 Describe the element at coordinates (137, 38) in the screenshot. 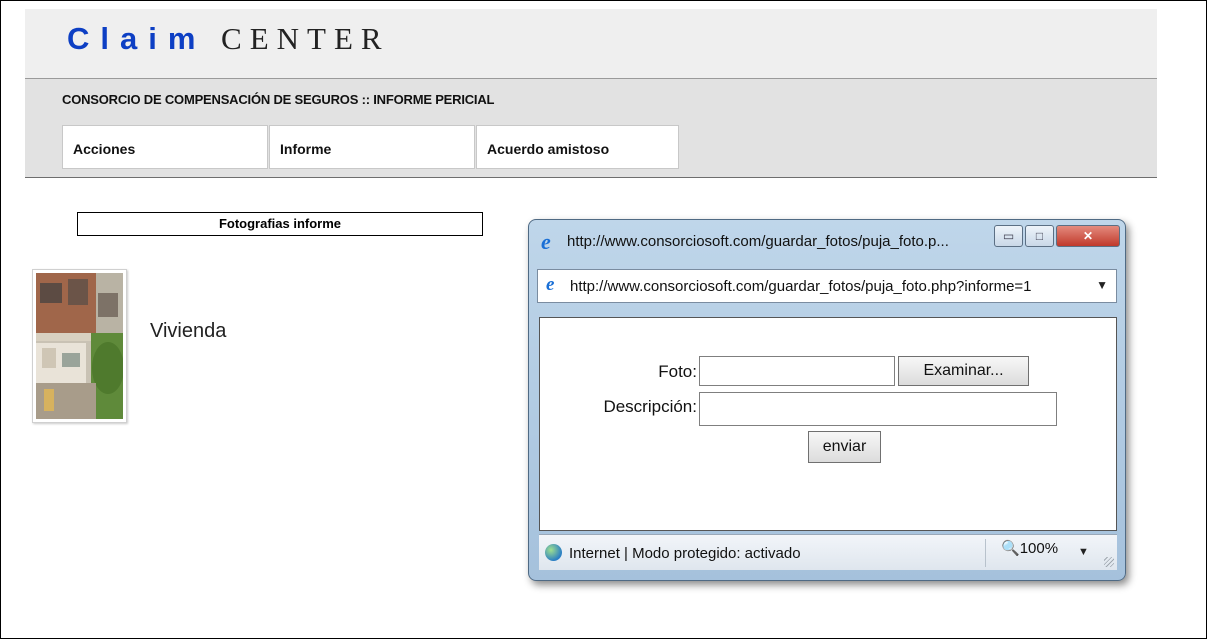

I see `logo-claim: Claim` at that location.